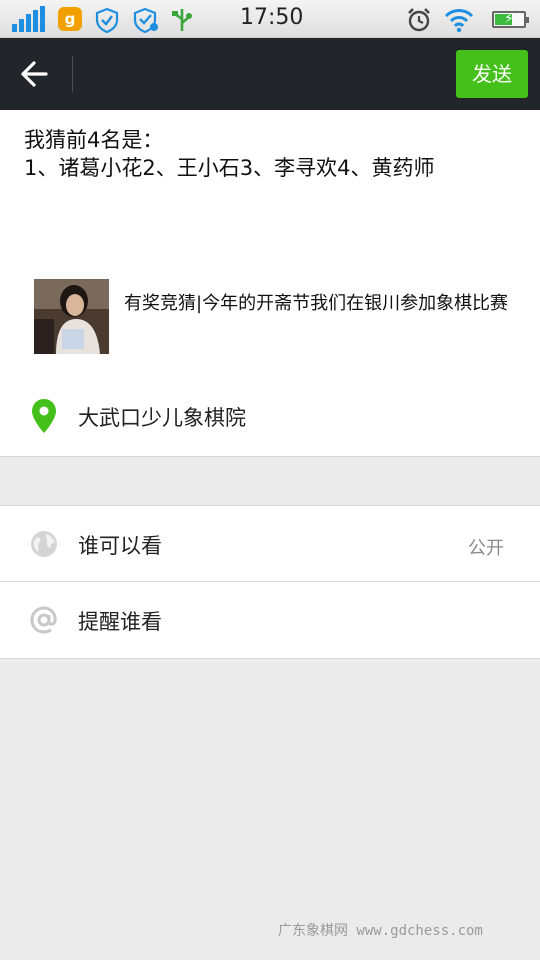 The width and height of the screenshot is (540, 960). Describe the element at coordinates (274, 317) in the screenshot. I see `shared-link-card: 有奖竞猜|今年的开斋节我们在银川参加象棋比赛` at that location.